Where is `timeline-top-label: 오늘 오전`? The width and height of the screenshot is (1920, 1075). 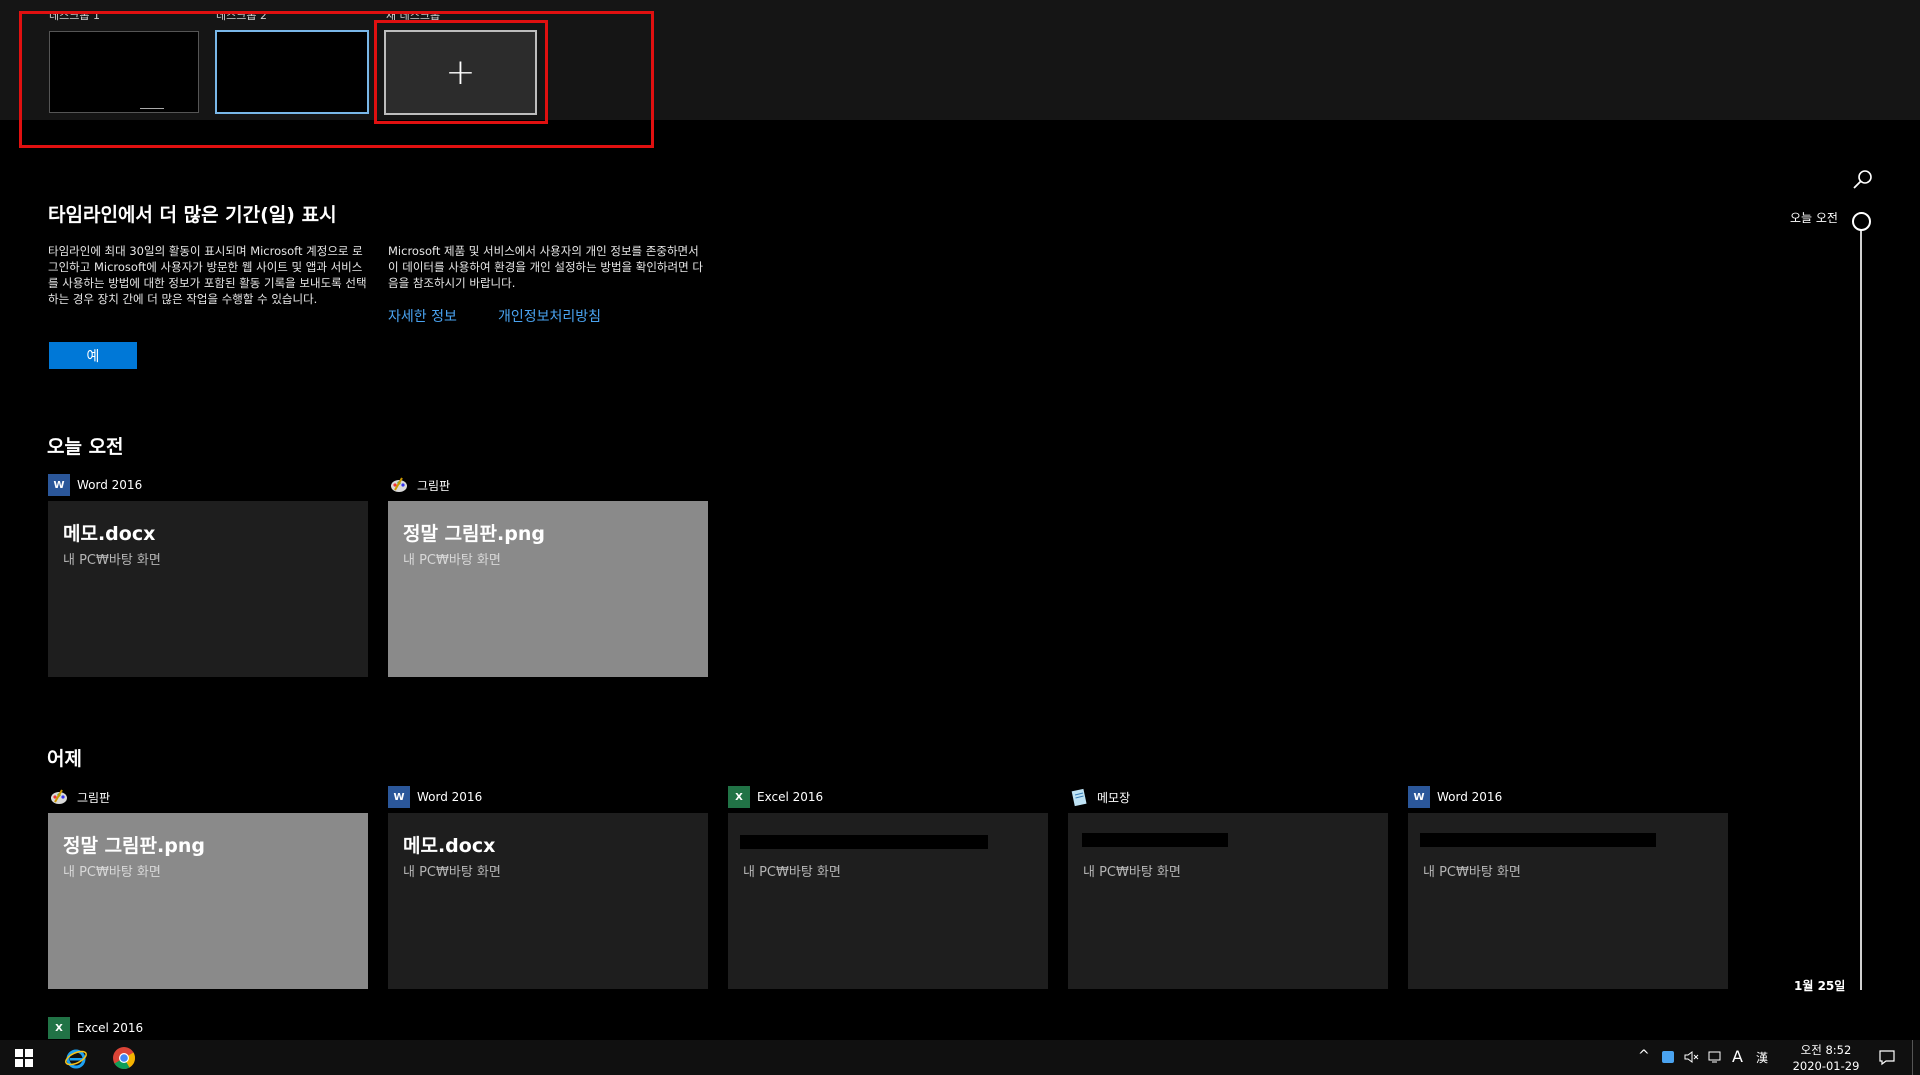 timeline-top-label: 오늘 오전 is located at coordinates (1814, 218).